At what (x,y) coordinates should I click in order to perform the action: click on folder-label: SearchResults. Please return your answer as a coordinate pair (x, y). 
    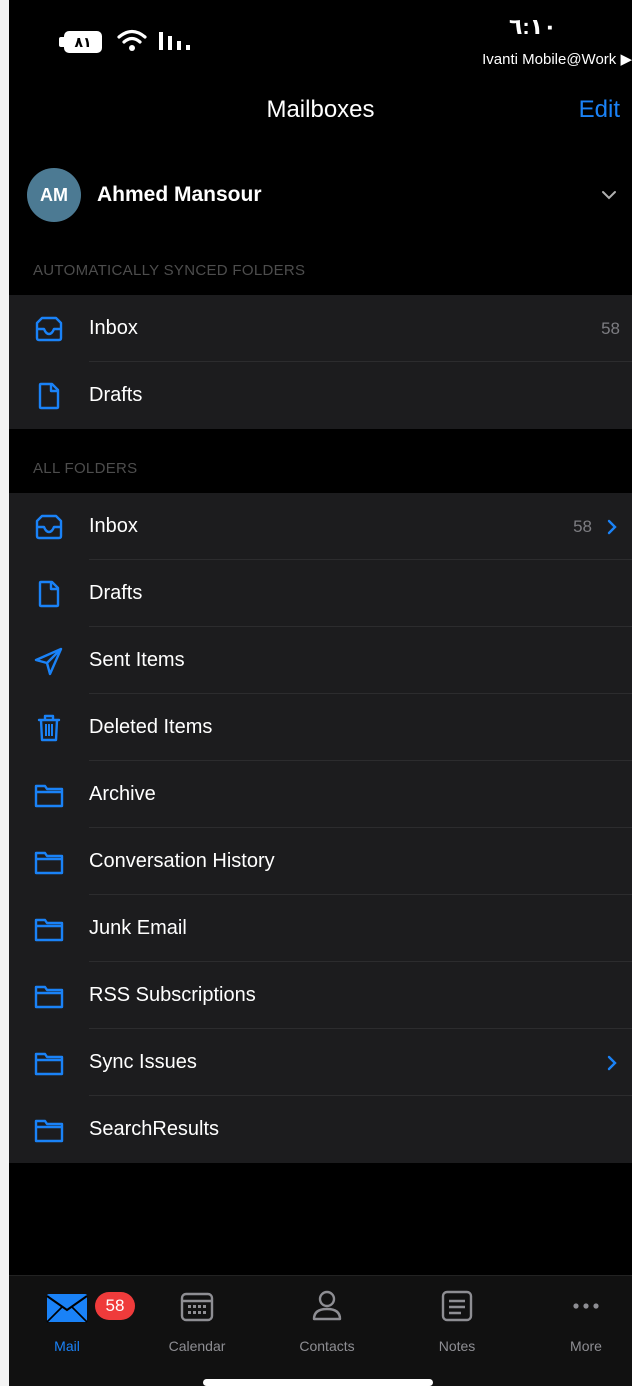
    Looking at the image, I should click on (154, 1129).